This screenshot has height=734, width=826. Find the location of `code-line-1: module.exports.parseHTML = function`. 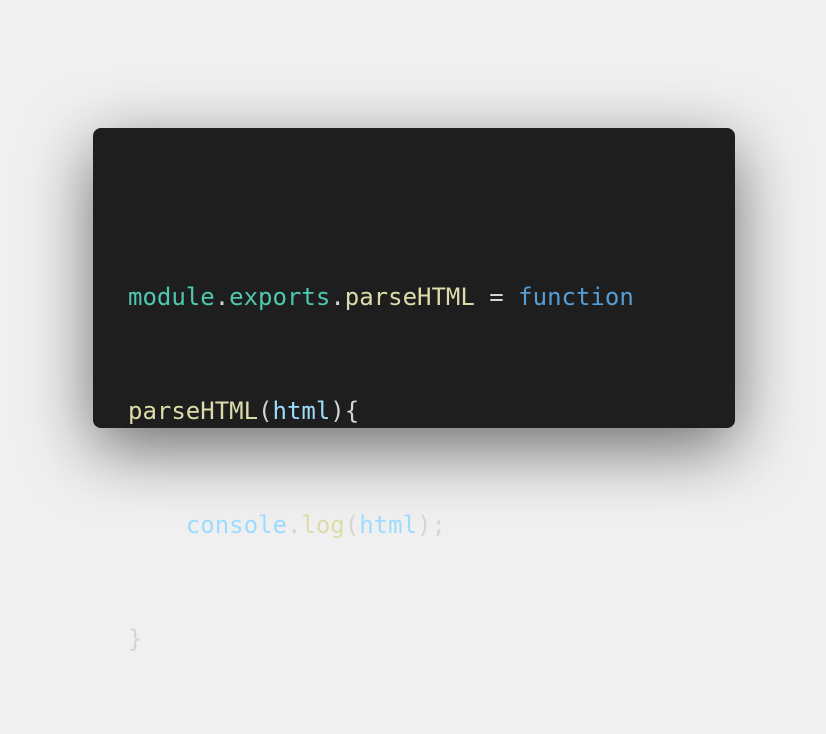

code-line-1: module.exports.parseHTML = function is located at coordinates (381, 297).